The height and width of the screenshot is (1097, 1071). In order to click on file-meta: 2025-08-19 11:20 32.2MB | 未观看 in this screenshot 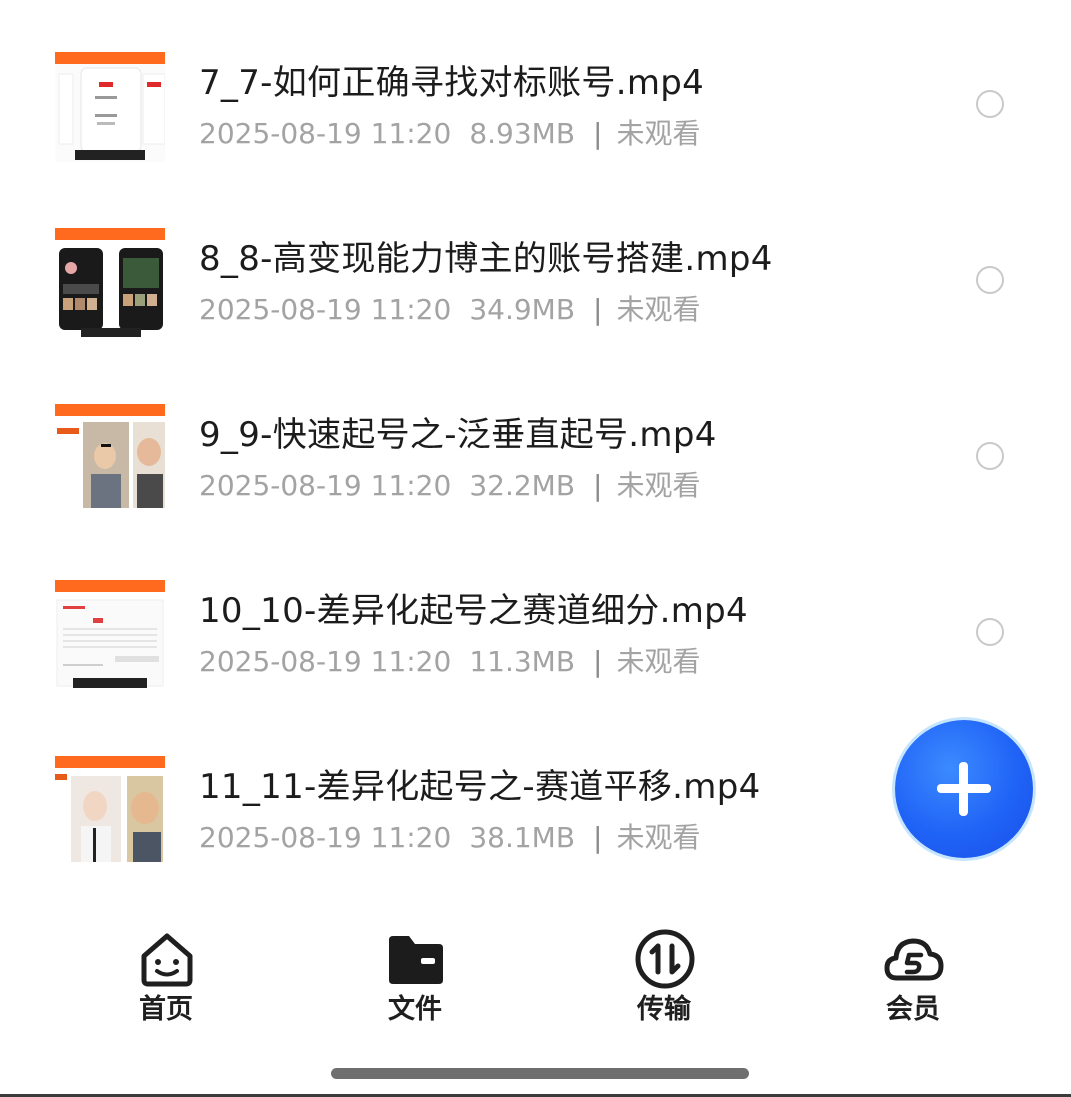, I will do `click(459, 486)`.